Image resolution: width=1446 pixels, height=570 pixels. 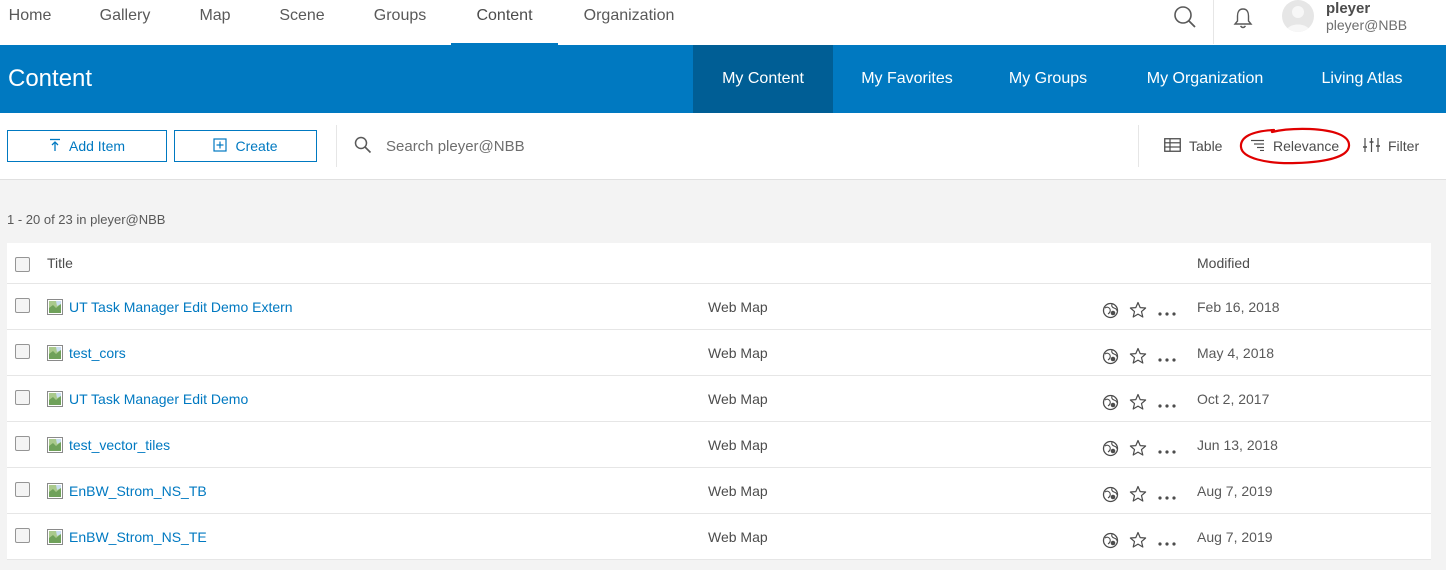 What do you see at coordinates (1298, 16) in the screenshot?
I see `user-avatar-icon` at bounding box center [1298, 16].